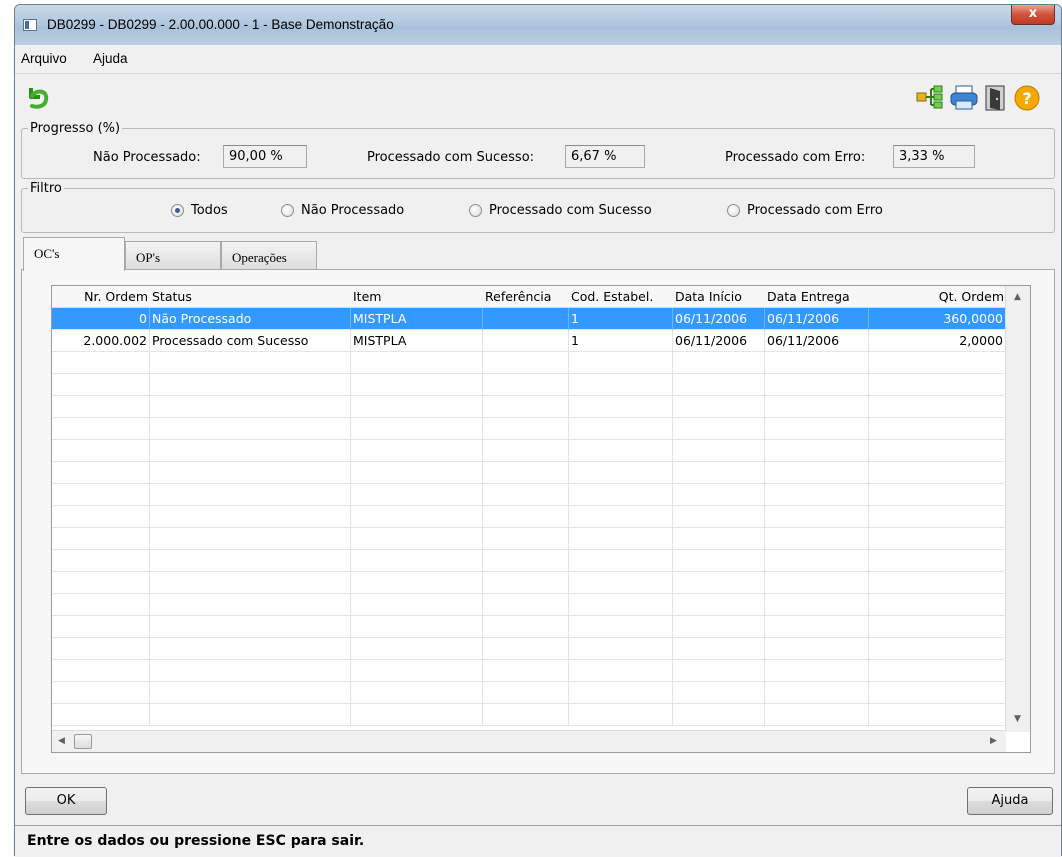 The width and height of the screenshot is (1062, 857). I want to click on radio-processado-erro: Processado com Erro, so click(805, 210).